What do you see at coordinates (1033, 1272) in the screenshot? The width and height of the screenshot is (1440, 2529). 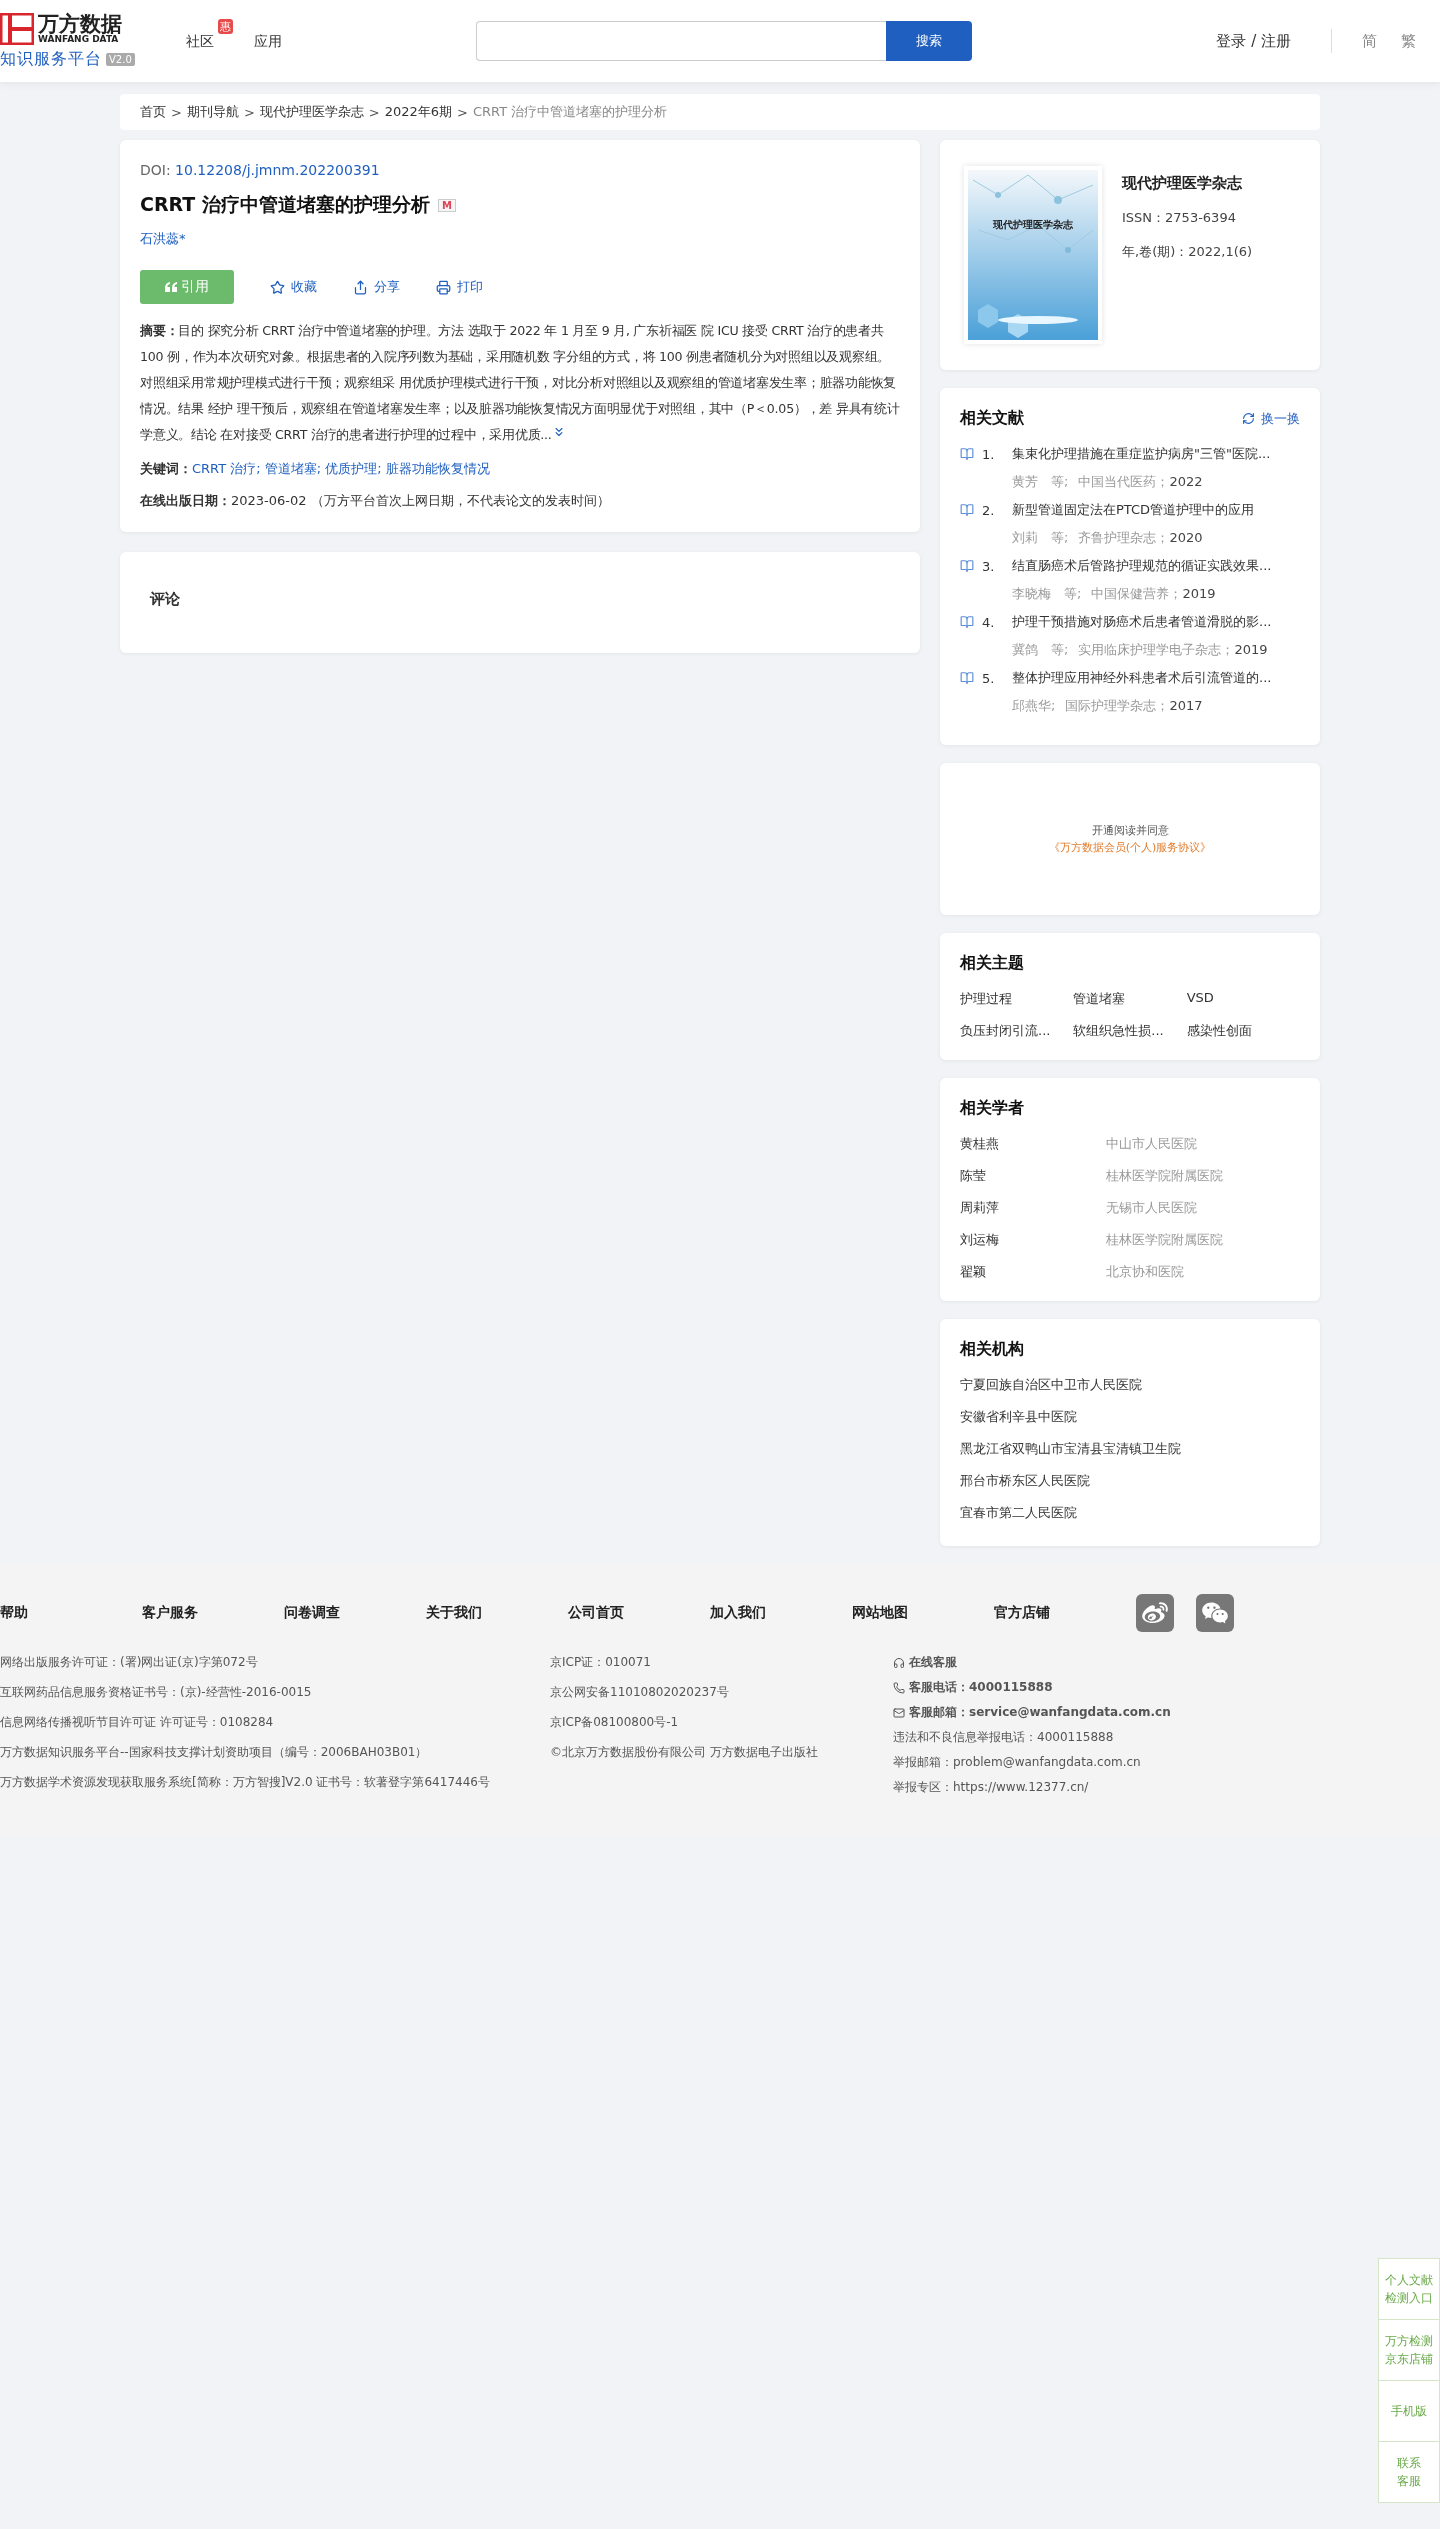 I see `scholar-name: 翟颖` at bounding box center [1033, 1272].